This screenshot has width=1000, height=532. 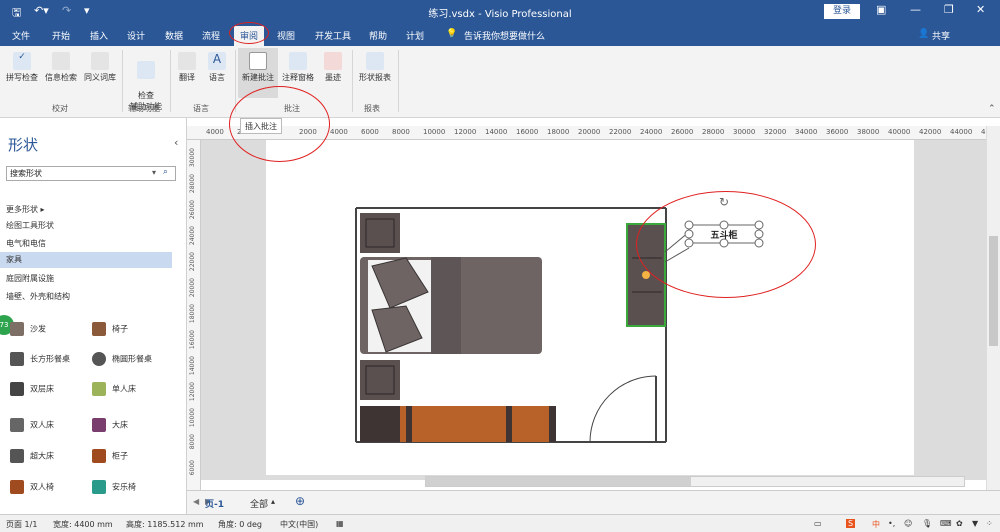 What do you see at coordinates (30, 278) in the screenshot?
I see `category-garden: 庭园附属设施` at bounding box center [30, 278].